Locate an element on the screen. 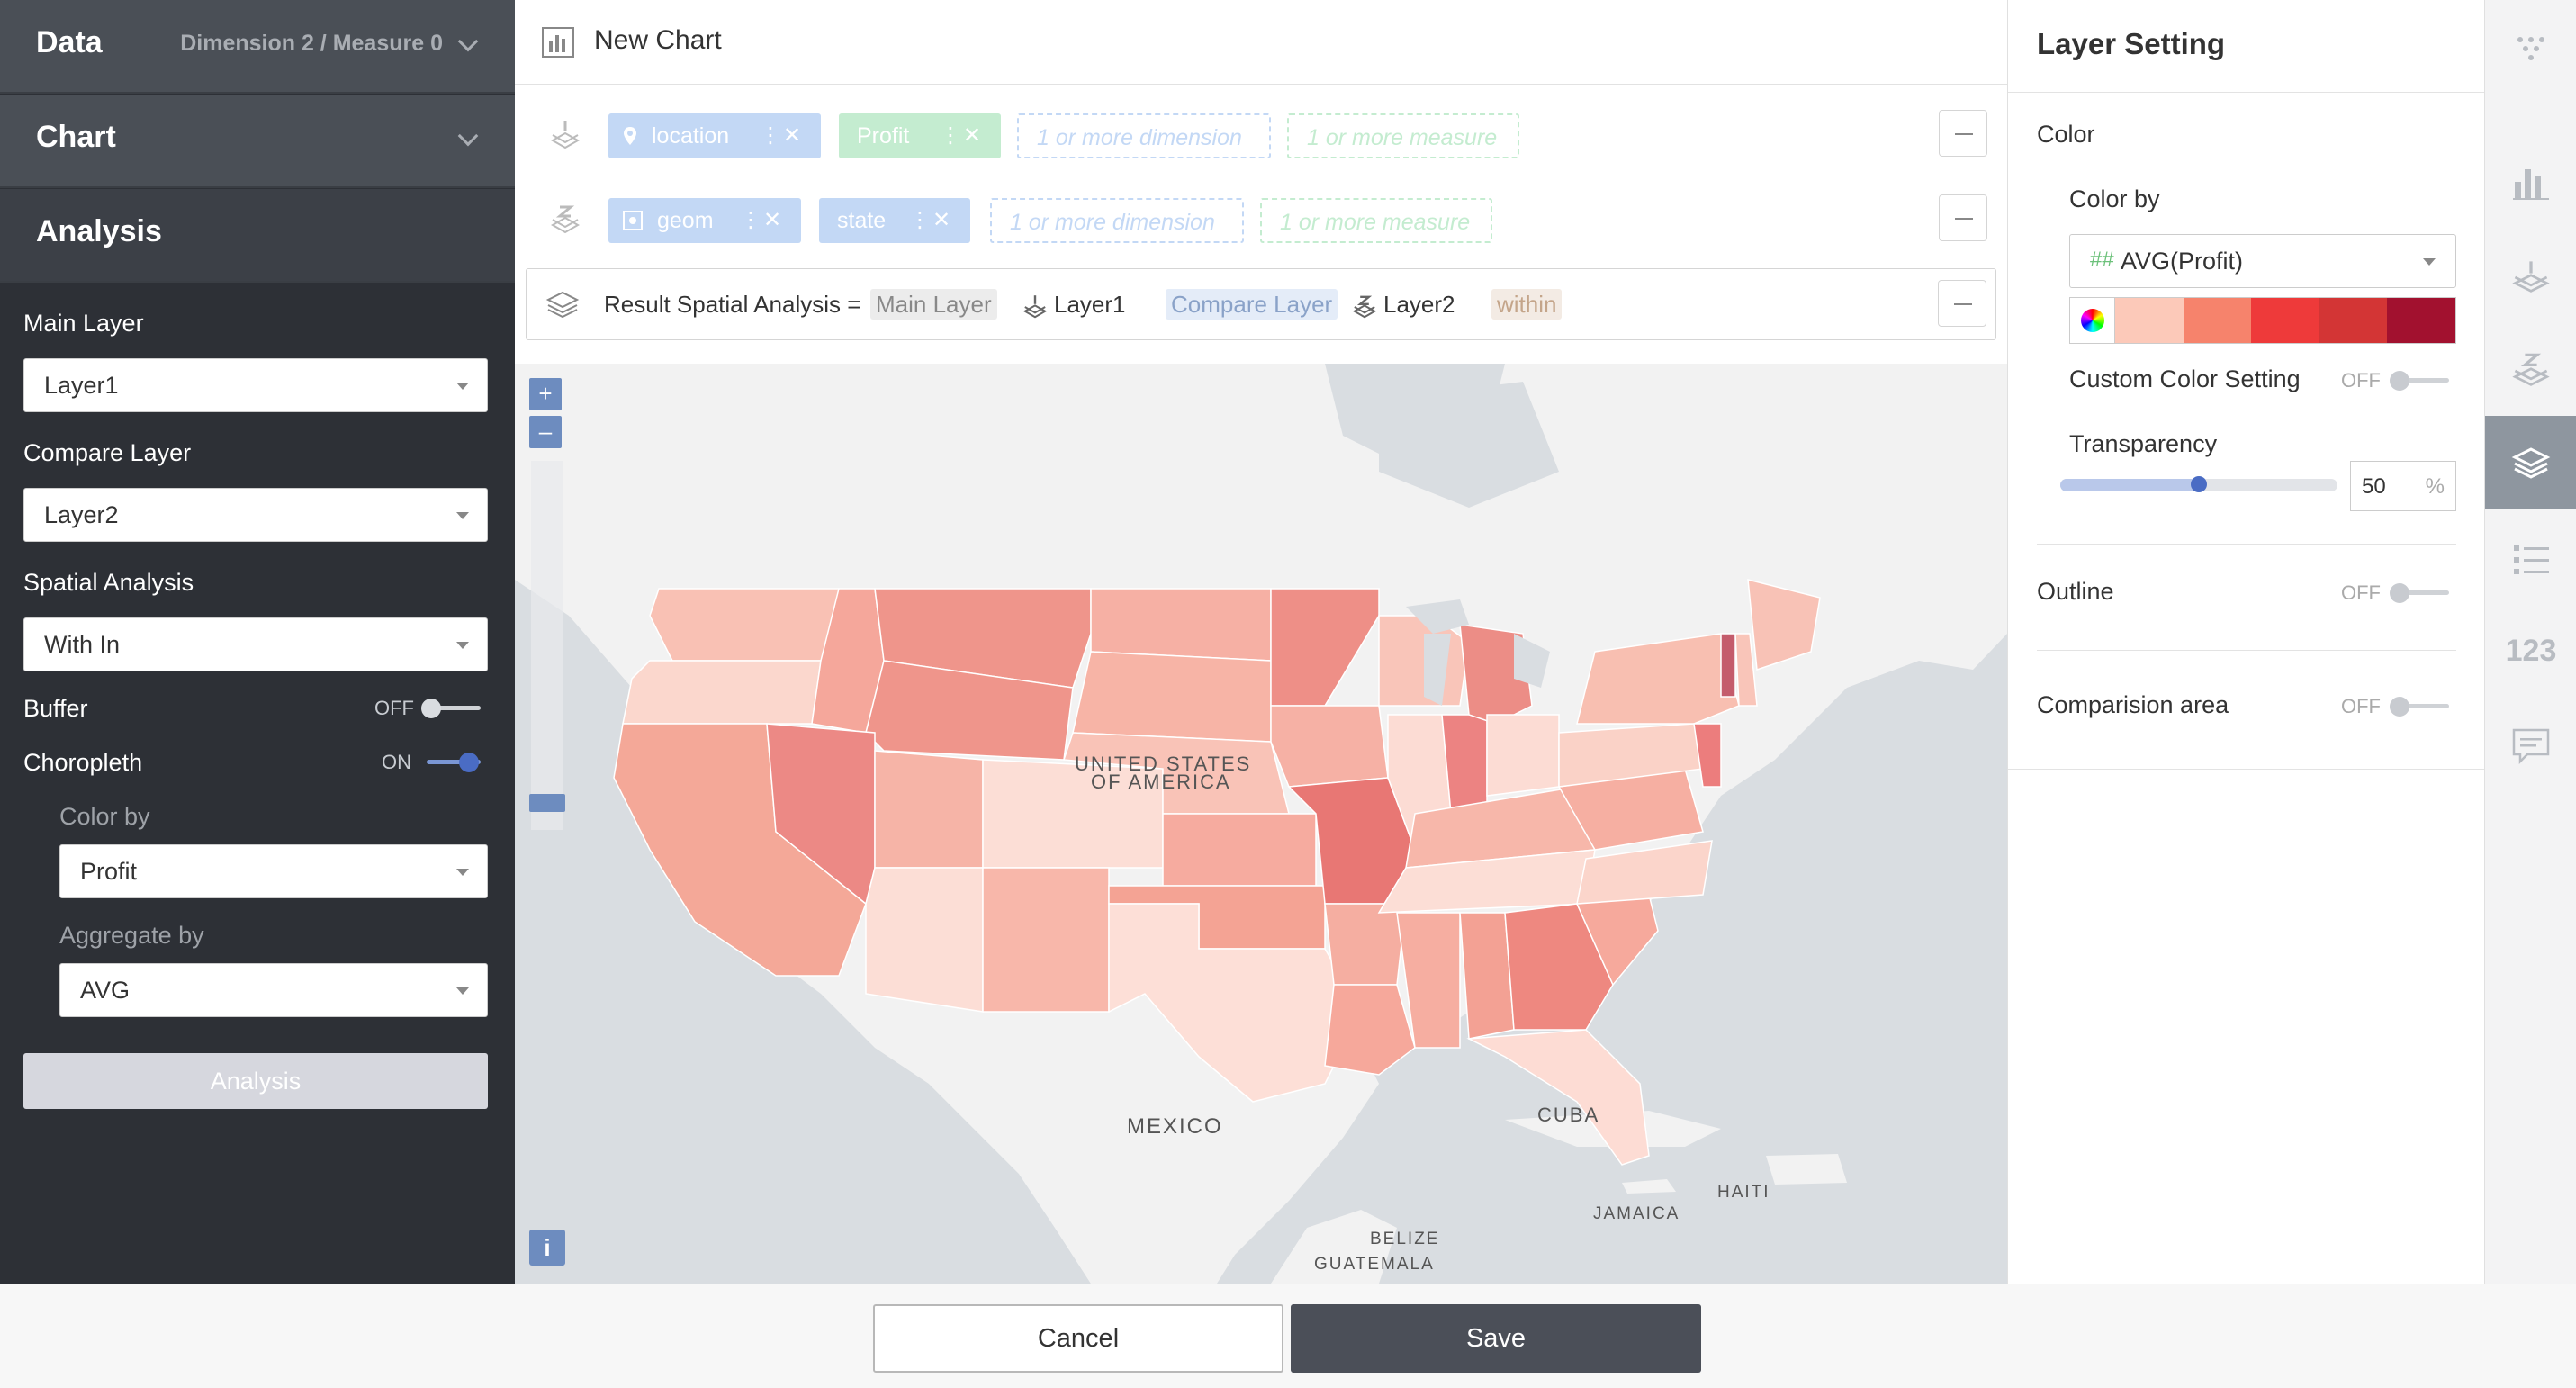 The height and width of the screenshot is (1388, 2576). compare-layer-label: Compare Layer is located at coordinates (107, 452).